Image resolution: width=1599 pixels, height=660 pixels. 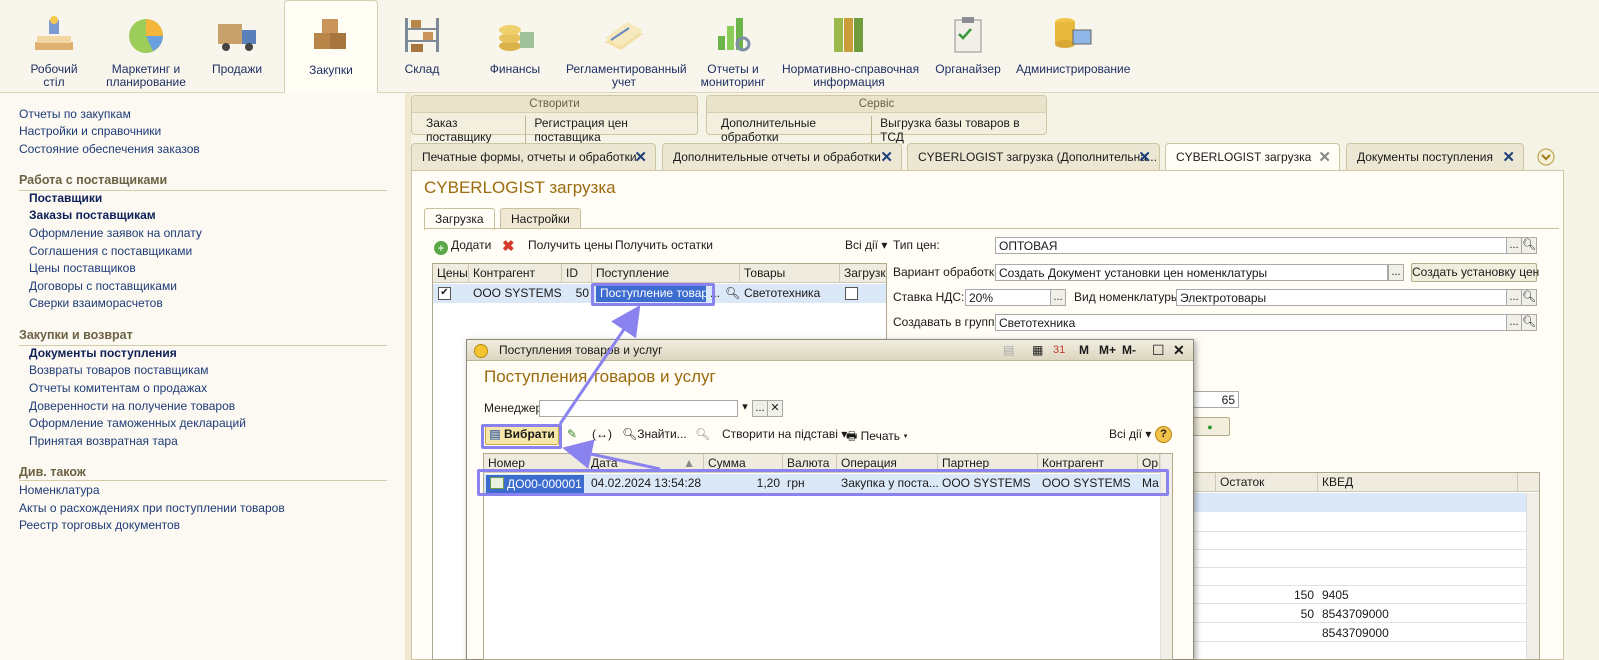 What do you see at coordinates (472, 130) in the screenshot?
I see `create-supplier-order-button: Заказ поставщику` at bounding box center [472, 130].